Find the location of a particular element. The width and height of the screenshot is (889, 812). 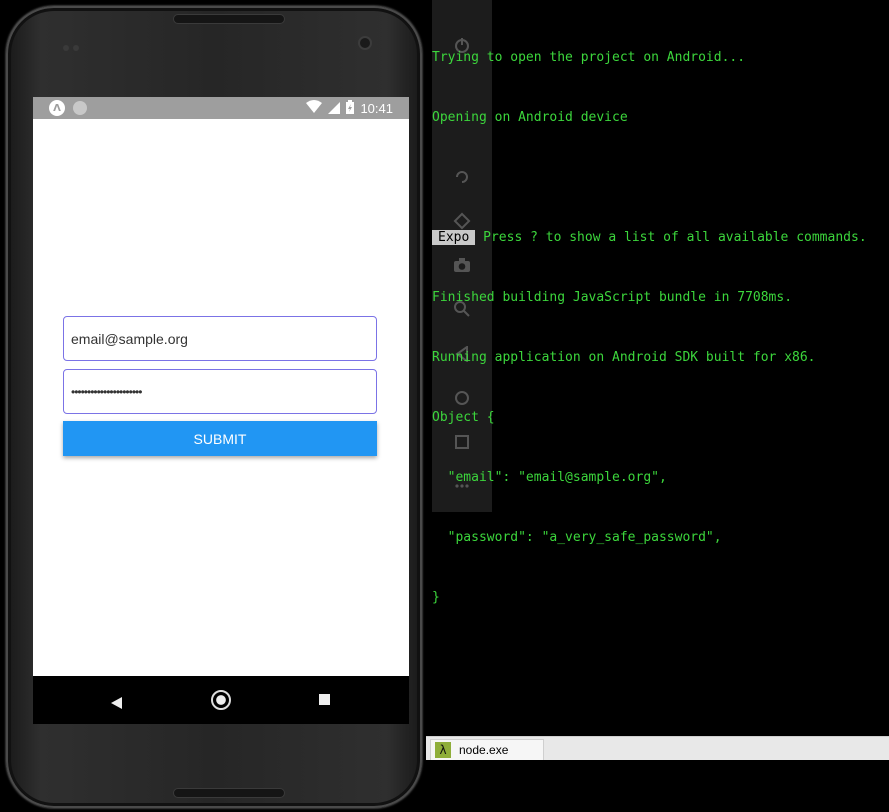

nav-home-icon is located at coordinates (221, 700).